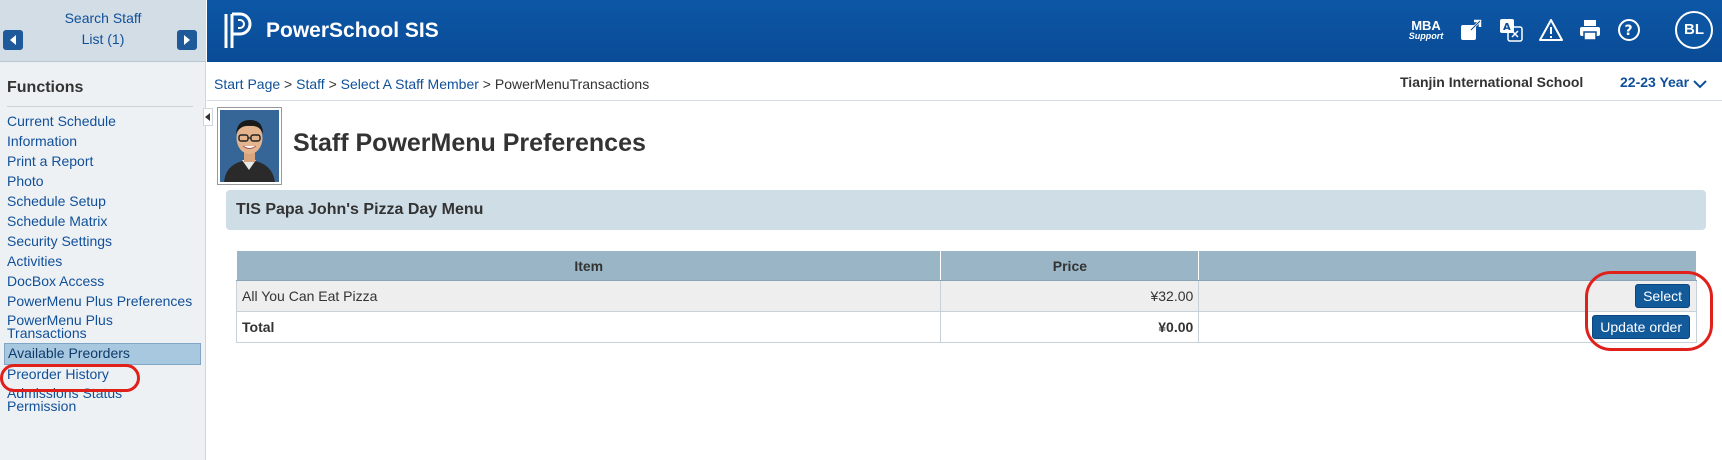 This screenshot has width=1722, height=460. I want to click on term-label: 22-23 Year, so click(1655, 82).